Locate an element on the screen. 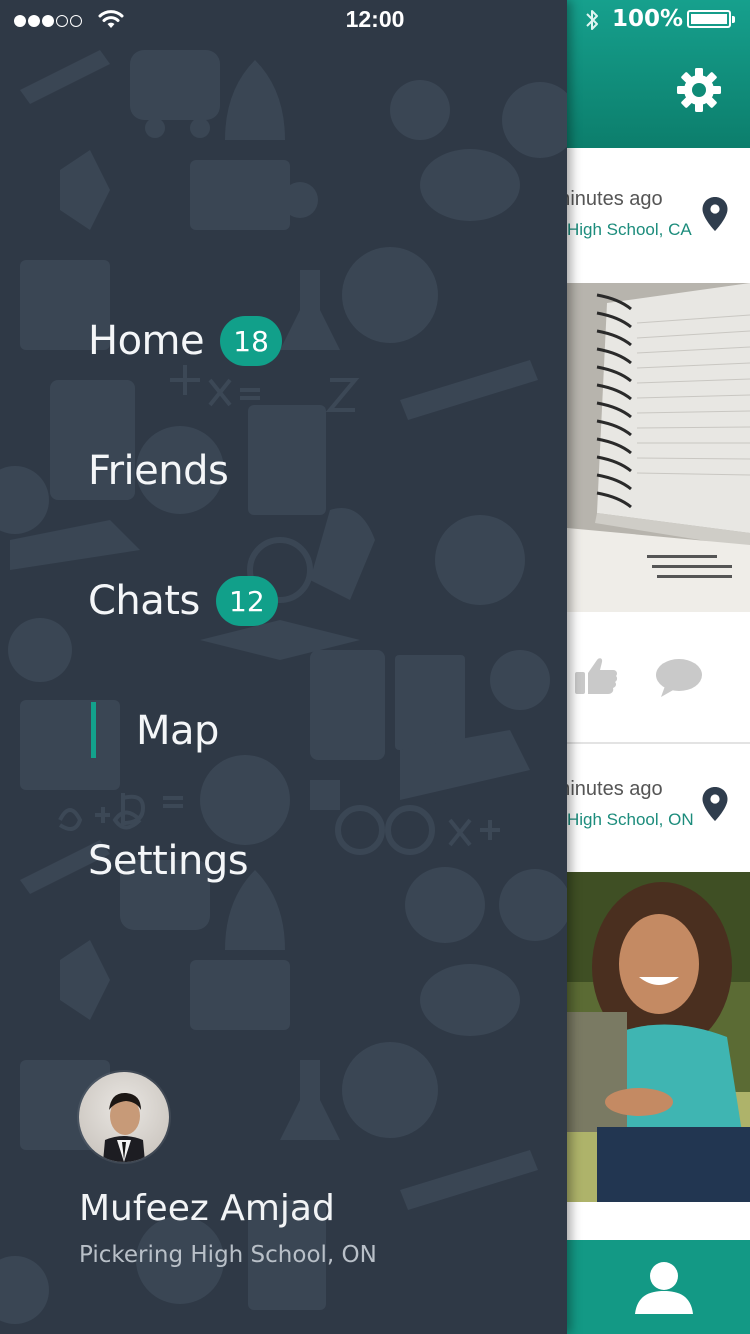 The height and width of the screenshot is (1334, 750). menu-item-home: Home 18 is located at coordinates (185, 341).